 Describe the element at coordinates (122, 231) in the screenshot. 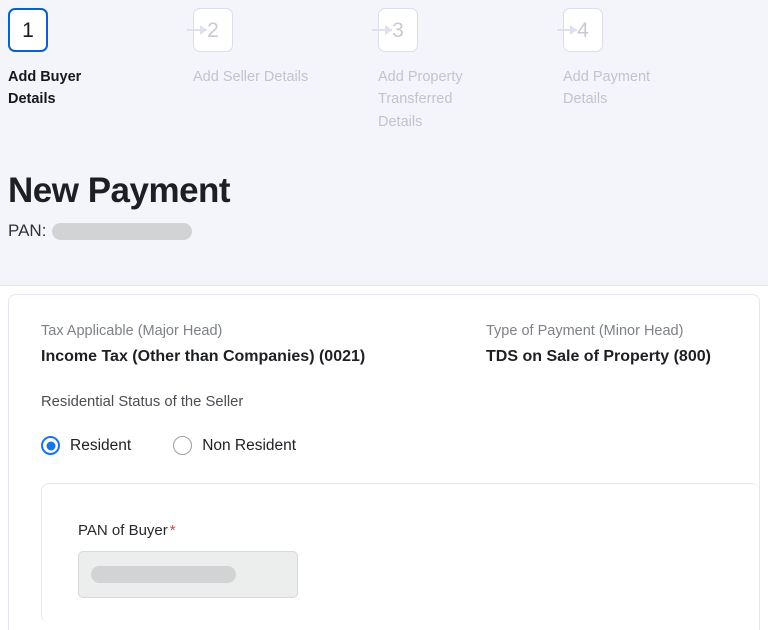

I see `pan-value-redacted` at that location.